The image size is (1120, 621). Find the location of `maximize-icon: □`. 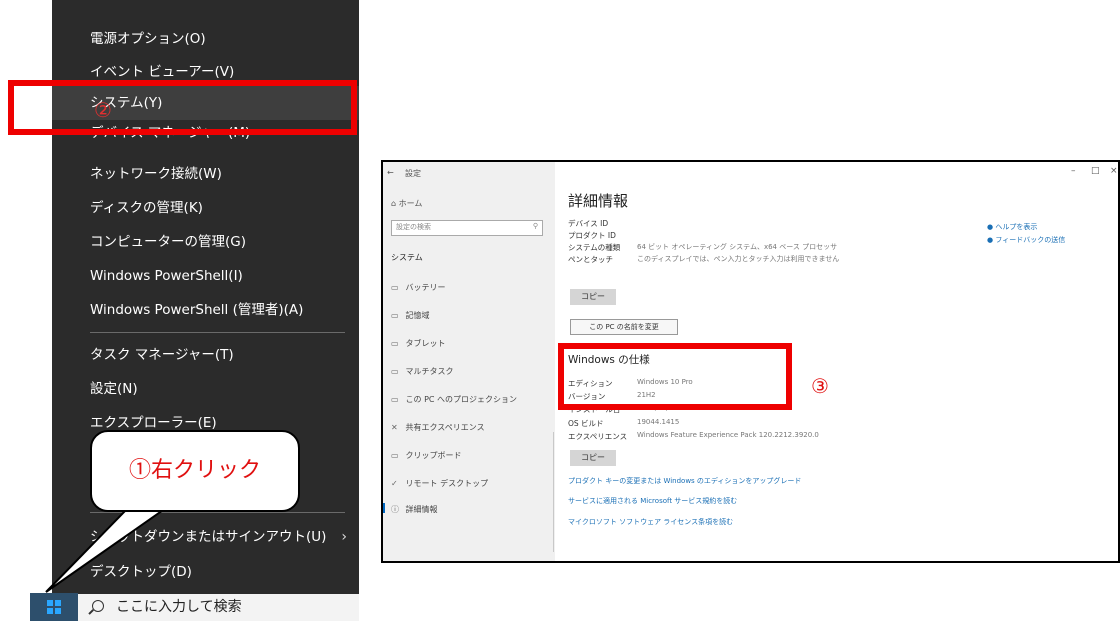

maximize-icon: □ is located at coordinates (1095, 171).